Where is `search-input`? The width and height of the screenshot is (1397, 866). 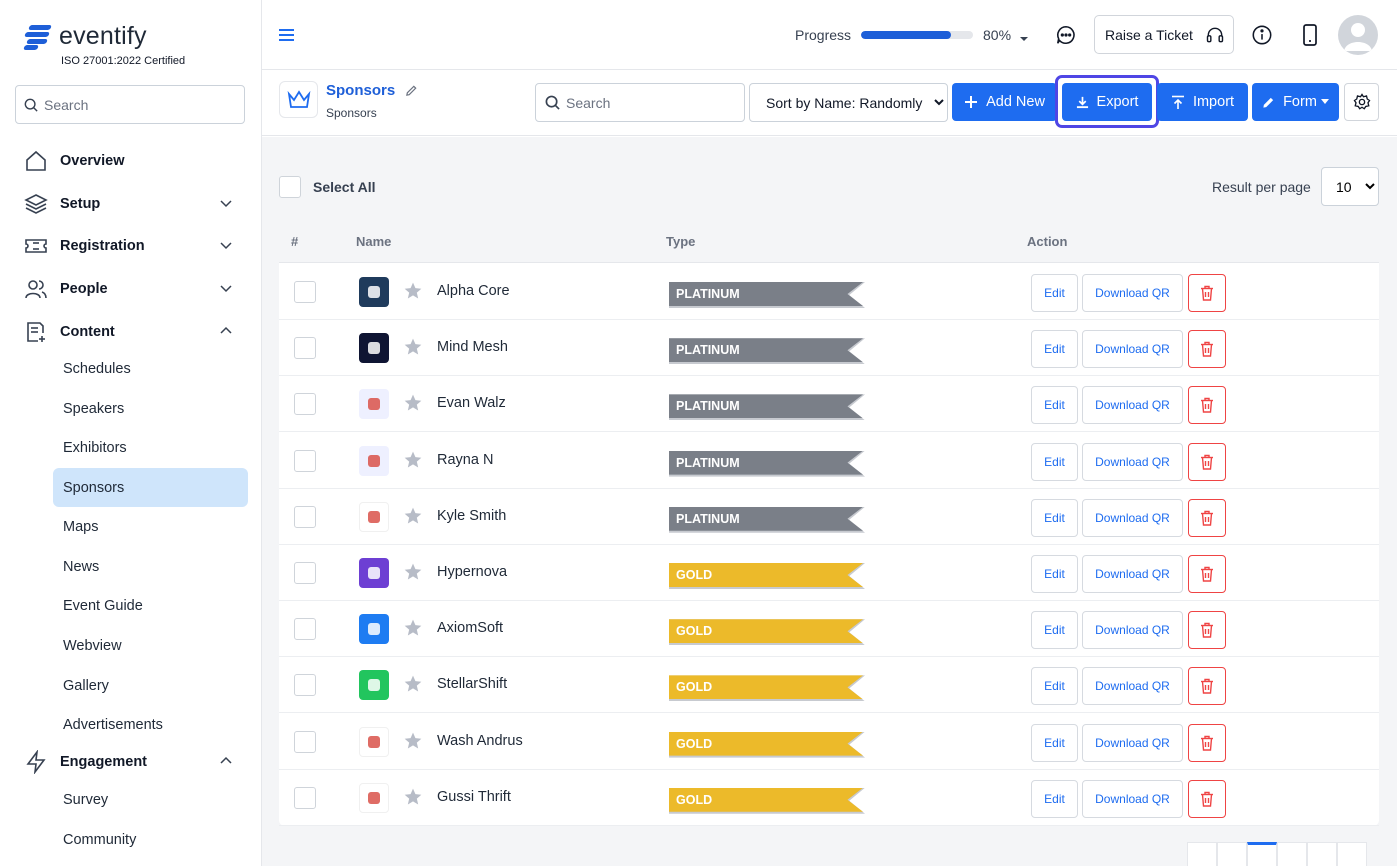
search-input is located at coordinates (651, 102).